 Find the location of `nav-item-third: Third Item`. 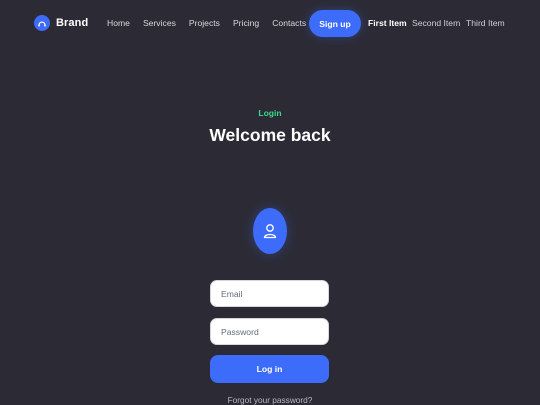

nav-item-third: Third Item is located at coordinates (485, 23).